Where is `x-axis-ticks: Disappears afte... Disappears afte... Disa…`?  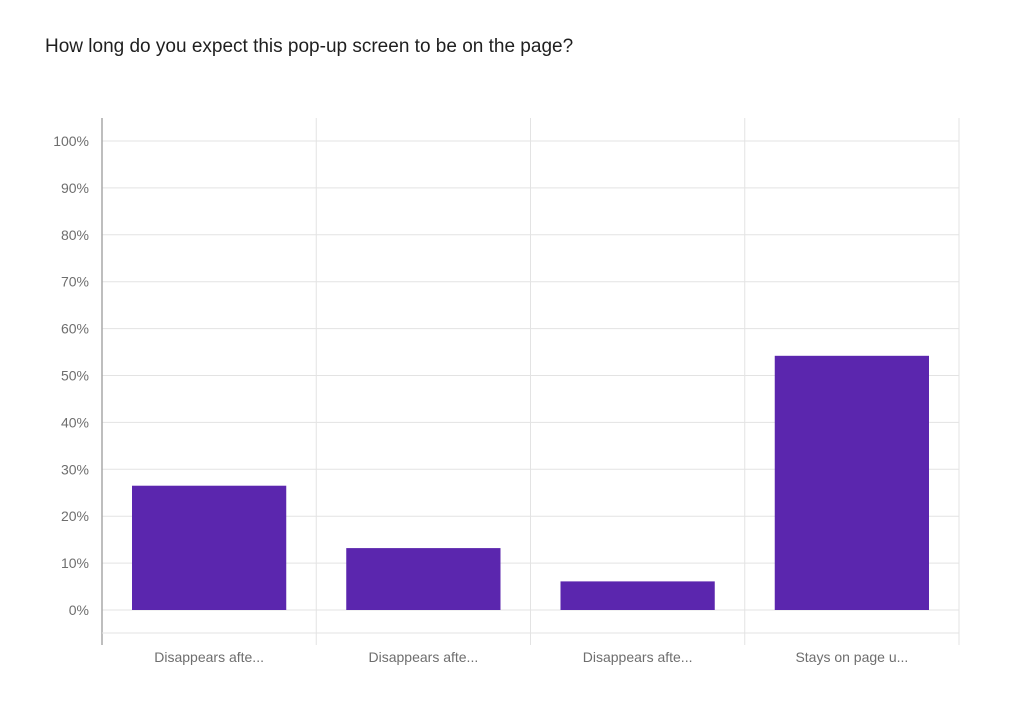
x-axis-ticks: Disappears afte... Disappears afte... Disa… is located at coordinates (531, 657).